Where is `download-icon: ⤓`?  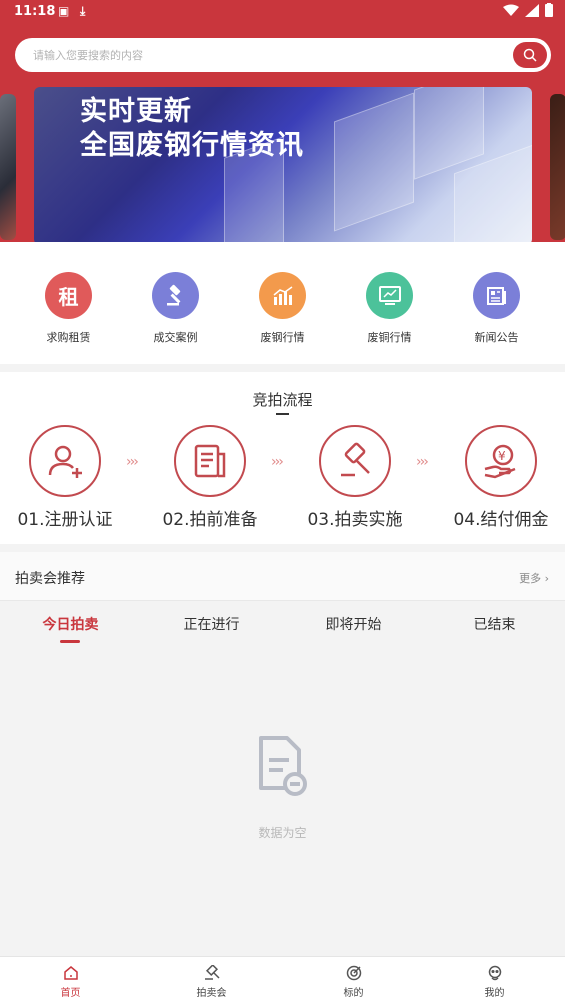 download-icon: ⤓ is located at coordinates (83, 11).